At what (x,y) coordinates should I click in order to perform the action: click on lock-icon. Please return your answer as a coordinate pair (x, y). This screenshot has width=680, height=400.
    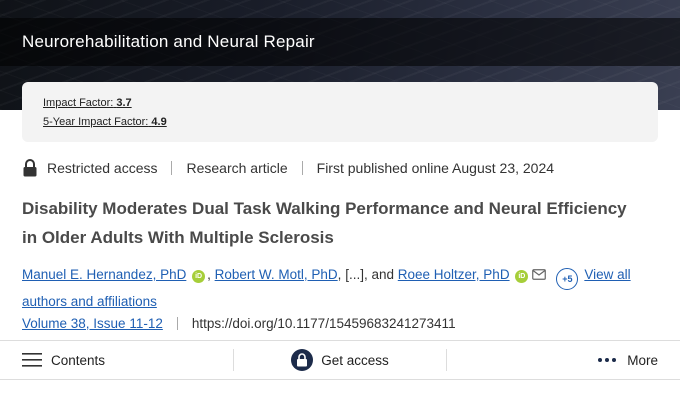
    Looking at the image, I should click on (30, 168).